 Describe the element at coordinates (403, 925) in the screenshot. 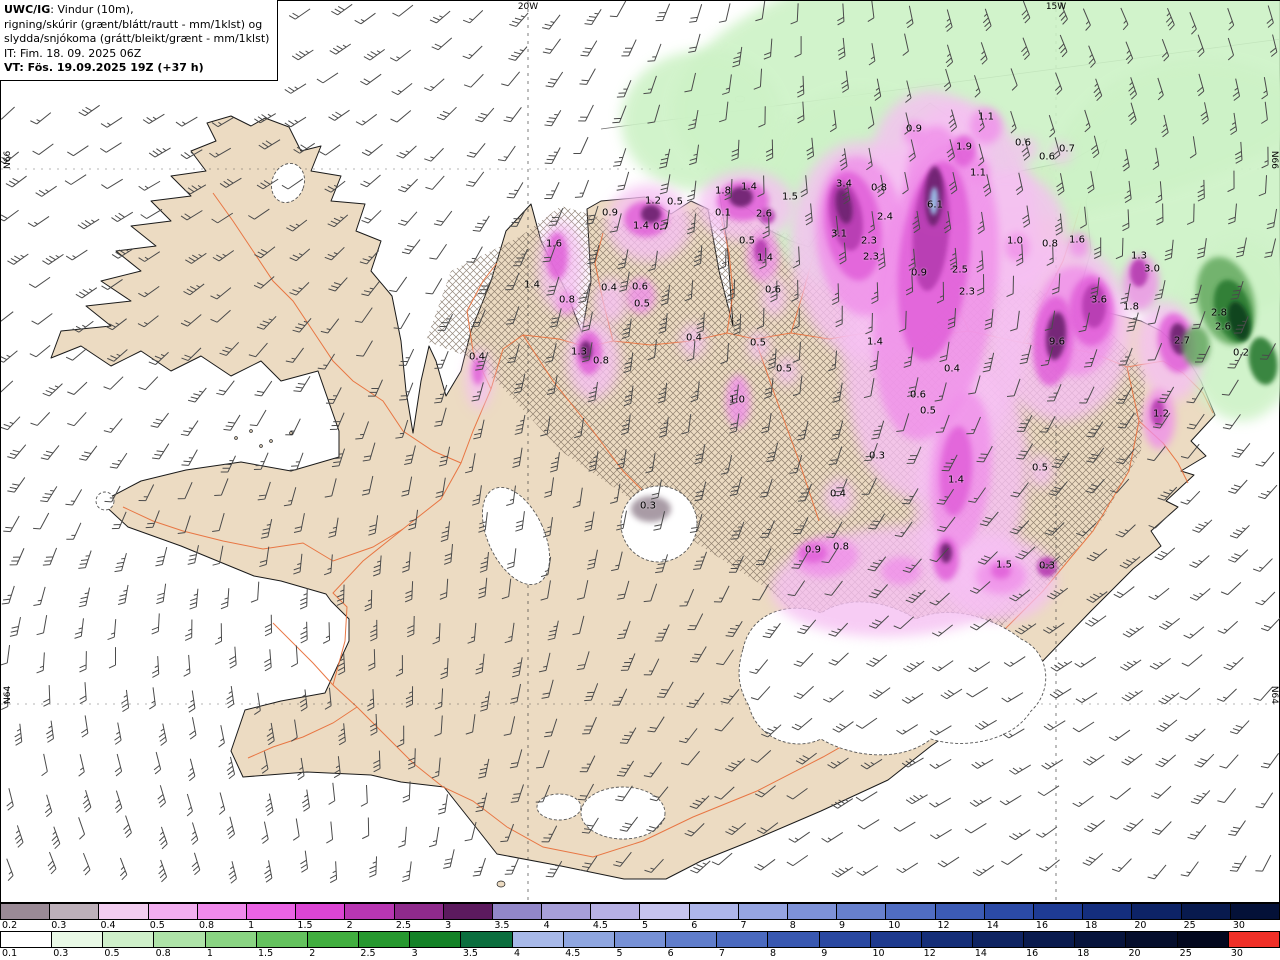

I see `colorbar-tick-label: 2.5` at that location.